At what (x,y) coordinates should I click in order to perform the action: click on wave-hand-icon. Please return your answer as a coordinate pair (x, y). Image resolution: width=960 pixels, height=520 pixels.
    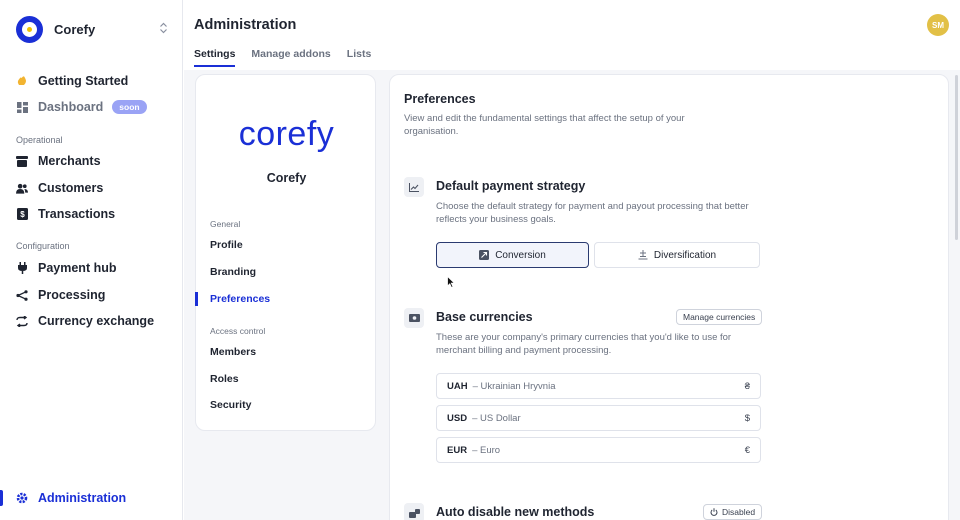
    Looking at the image, I should click on (22, 81).